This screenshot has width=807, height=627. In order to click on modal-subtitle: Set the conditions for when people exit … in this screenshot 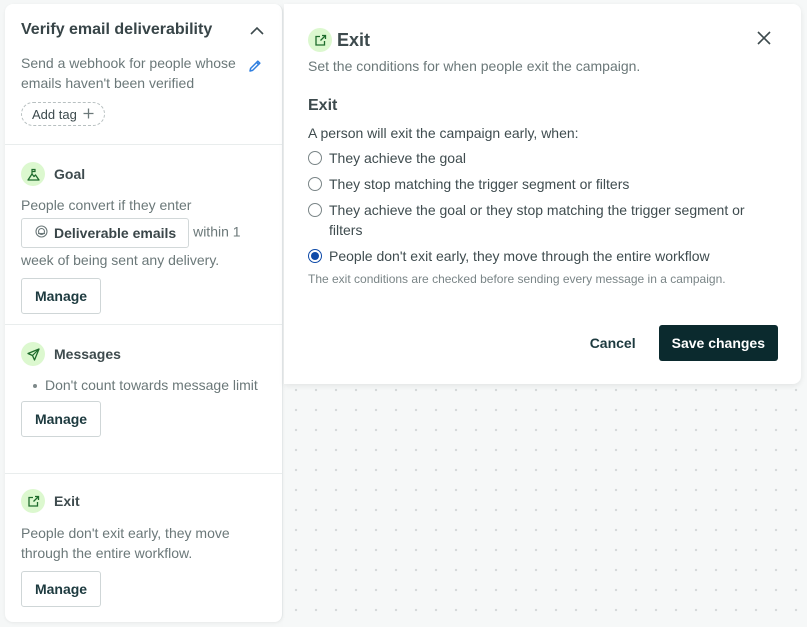, I will do `click(474, 66)`.